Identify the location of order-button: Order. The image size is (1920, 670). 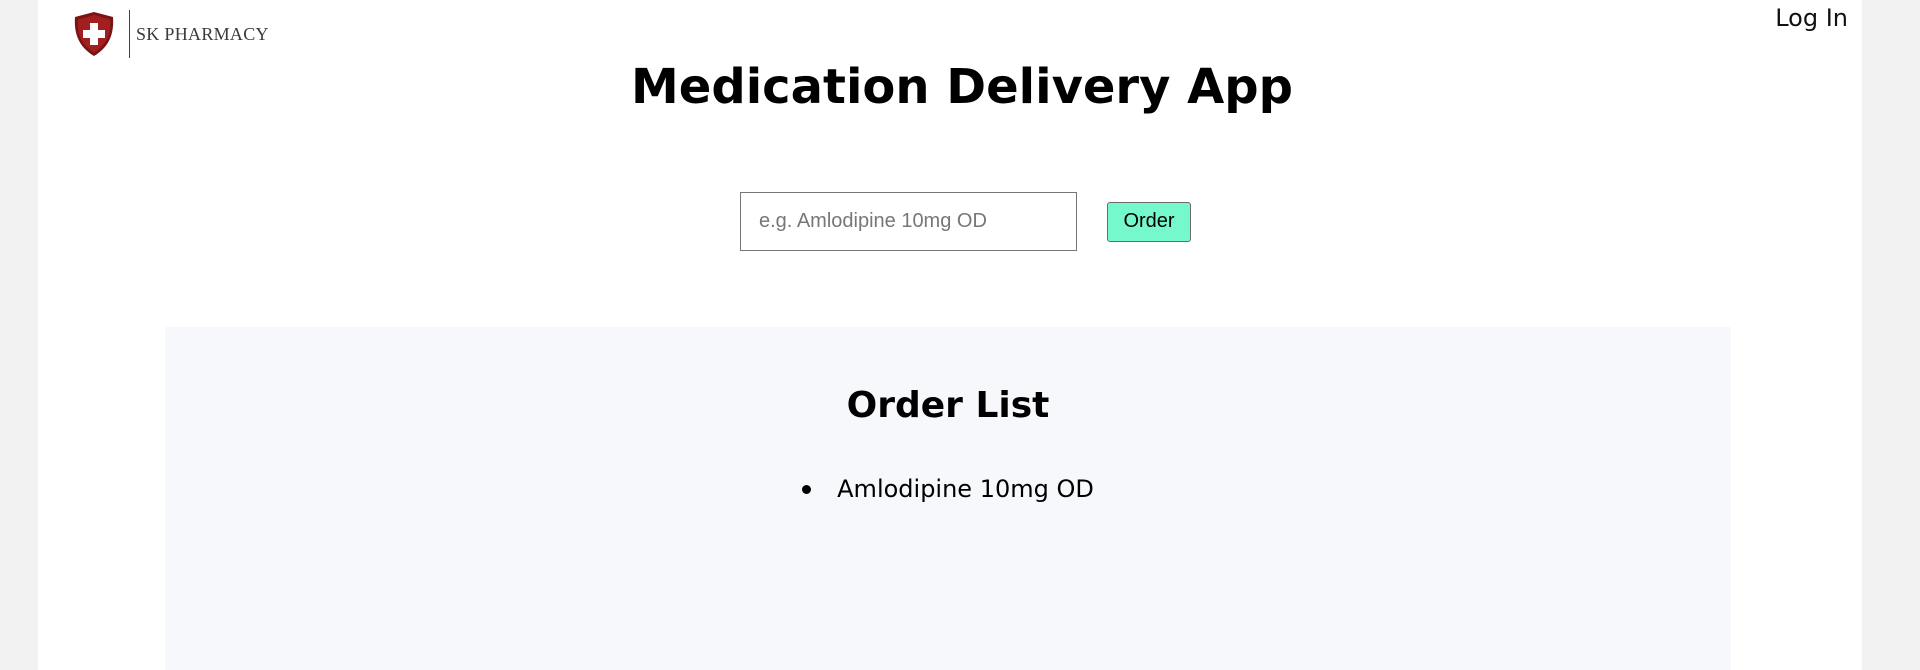
(1149, 221).